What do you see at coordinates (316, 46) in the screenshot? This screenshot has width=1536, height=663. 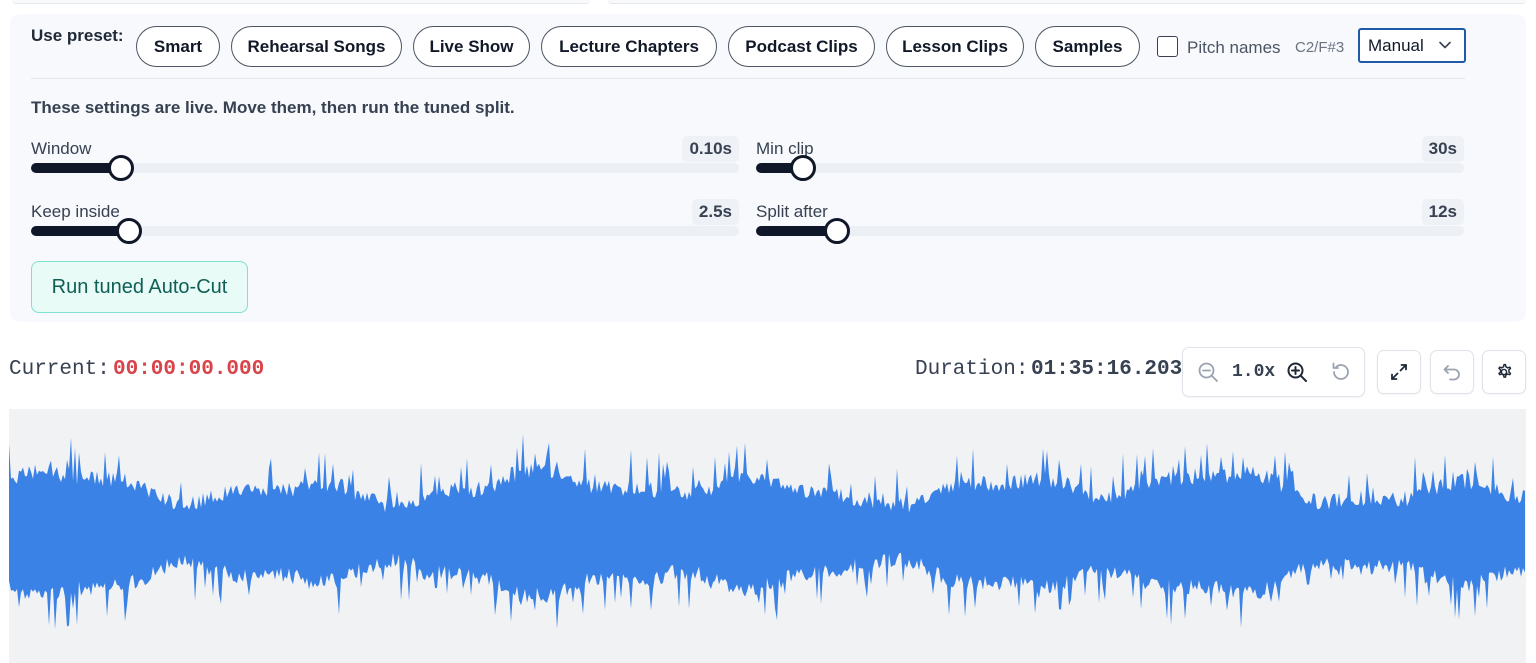 I see `preset-rehearsal-songs-button: Rehearsal Songs` at bounding box center [316, 46].